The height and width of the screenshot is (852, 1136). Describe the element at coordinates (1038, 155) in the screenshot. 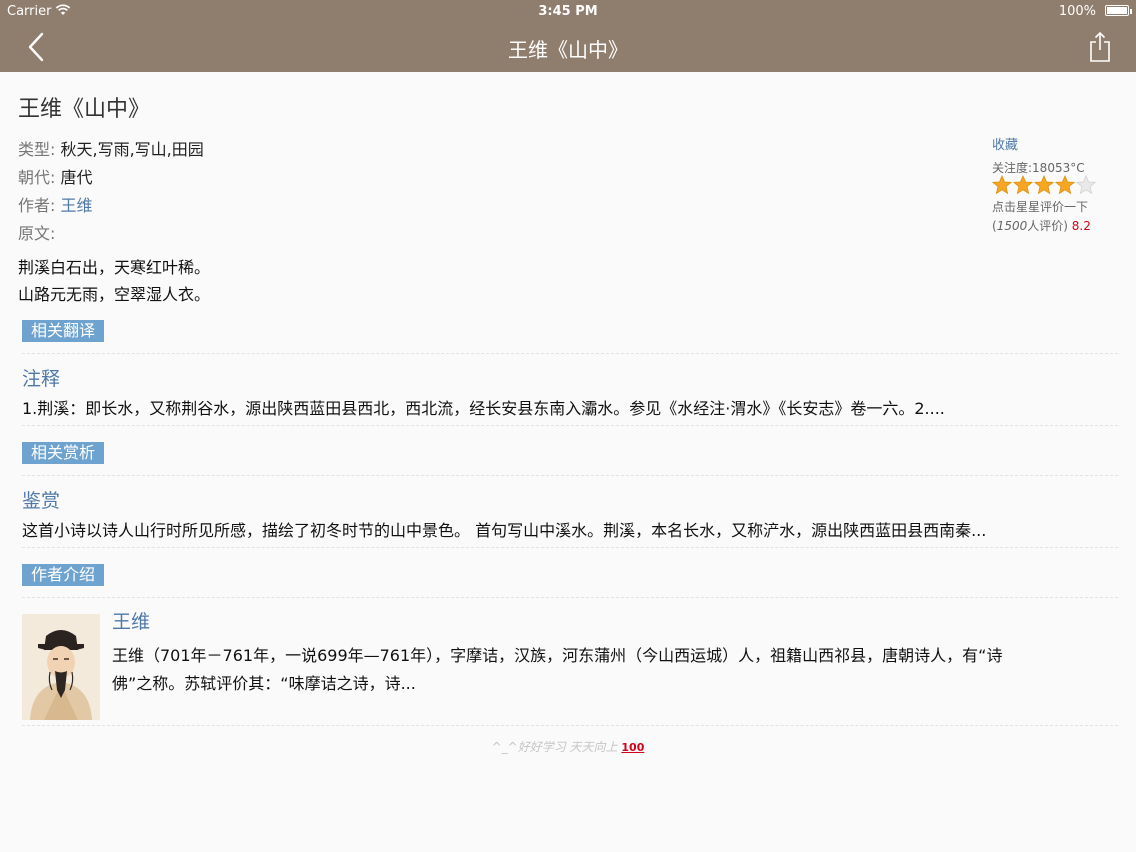

I see `rating-panel: 收藏 关注度:18053°C` at that location.